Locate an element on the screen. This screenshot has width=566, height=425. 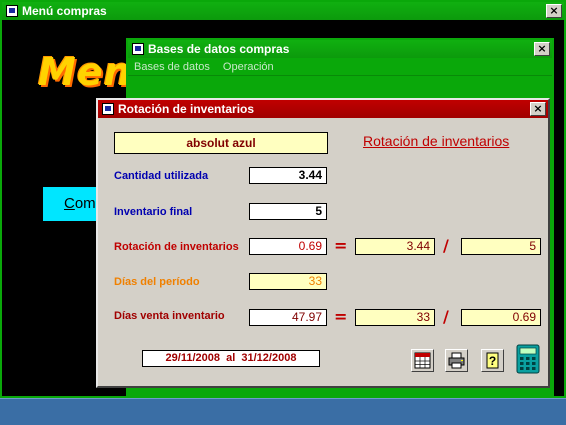
calendar-button is located at coordinates (422, 360).